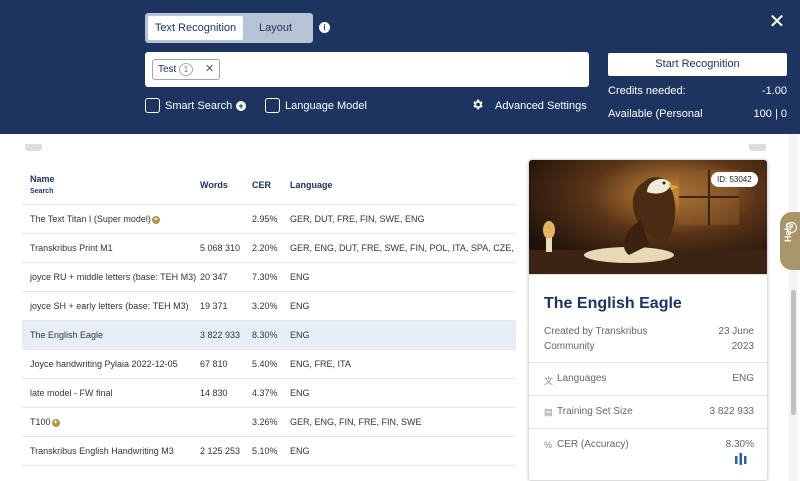 The image size is (800, 481). What do you see at coordinates (265, 248) in the screenshot?
I see `cer-cell-text: 2.20%` at bounding box center [265, 248].